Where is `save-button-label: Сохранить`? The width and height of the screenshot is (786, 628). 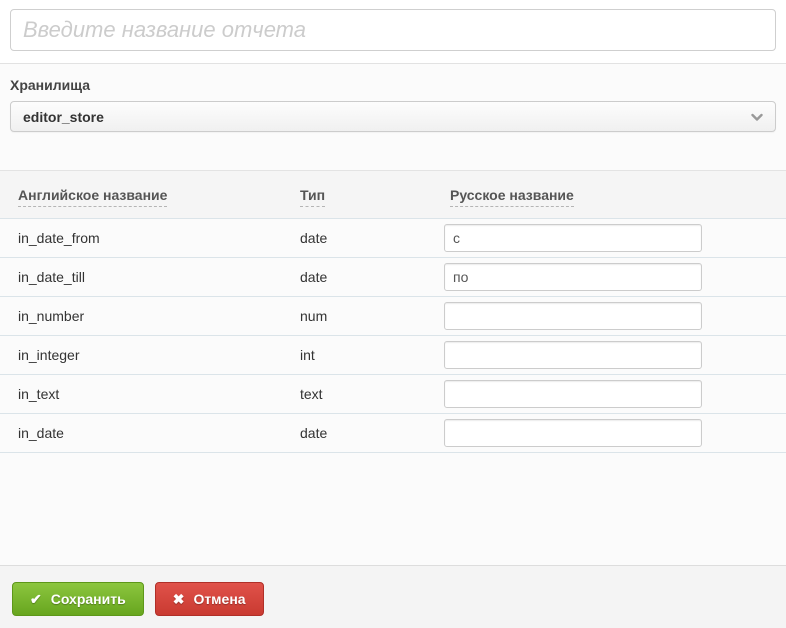 save-button-label: Сохранить is located at coordinates (88, 599).